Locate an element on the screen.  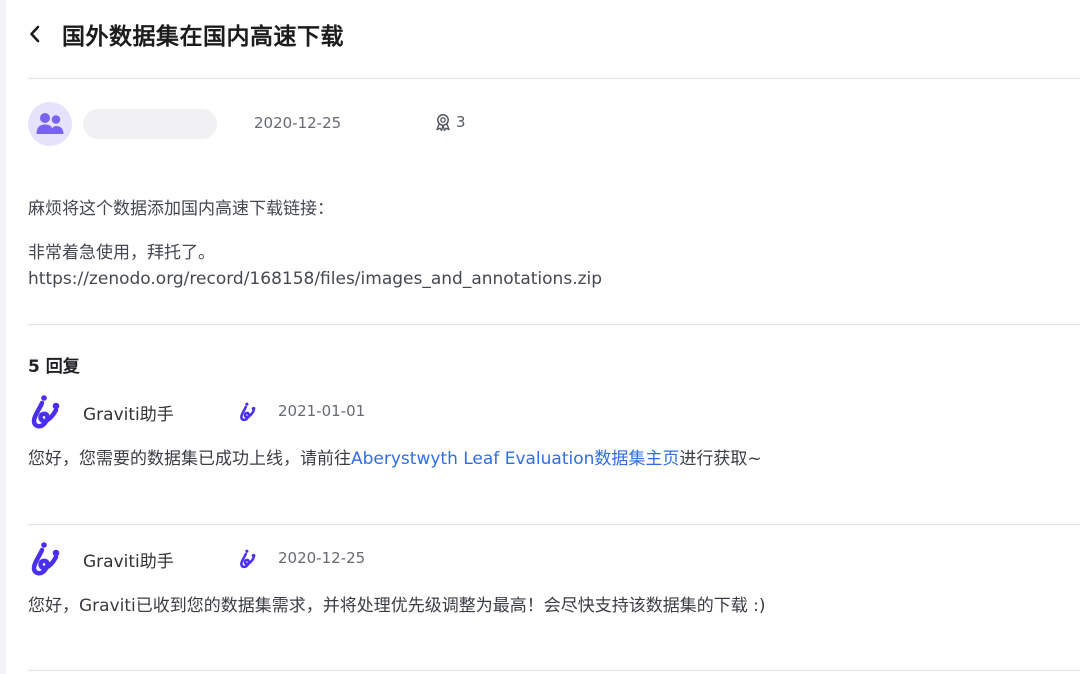
page-title: 国外数据集在国内高速下载 is located at coordinates (203, 37).